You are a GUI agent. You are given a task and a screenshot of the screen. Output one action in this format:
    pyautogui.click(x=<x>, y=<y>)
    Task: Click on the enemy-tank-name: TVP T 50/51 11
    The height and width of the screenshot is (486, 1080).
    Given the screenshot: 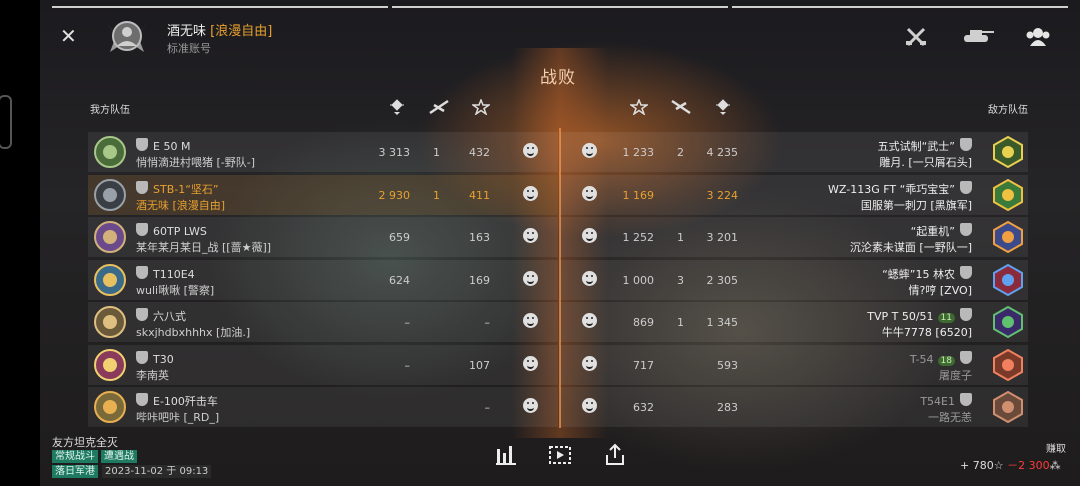 What is the action you would take?
    pyautogui.click(x=919, y=315)
    